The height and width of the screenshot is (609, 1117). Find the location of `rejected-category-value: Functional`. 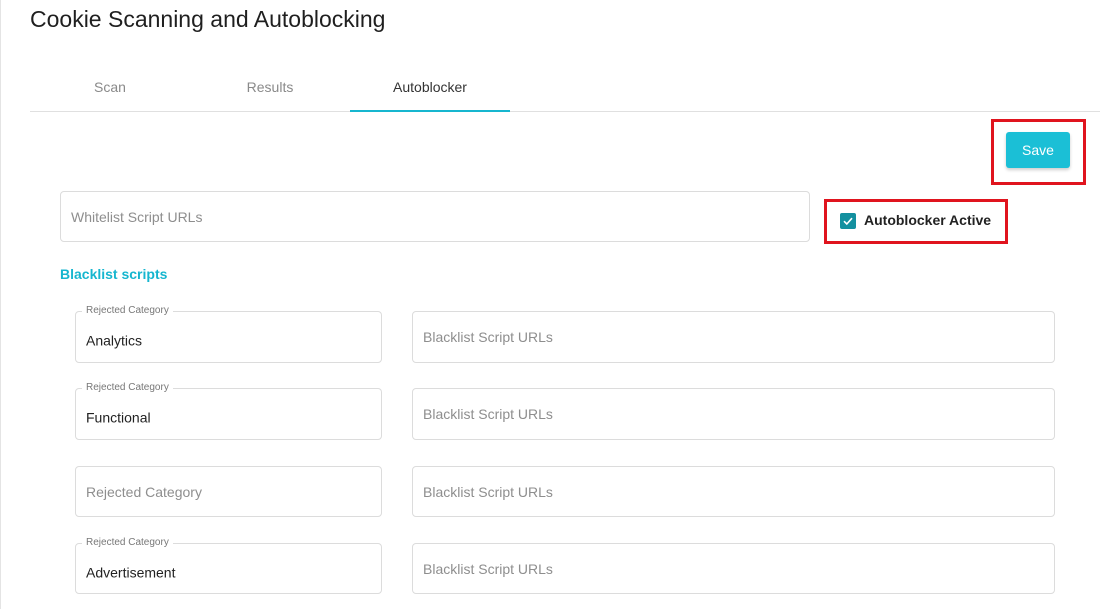

rejected-category-value: Functional is located at coordinates (118, 417).